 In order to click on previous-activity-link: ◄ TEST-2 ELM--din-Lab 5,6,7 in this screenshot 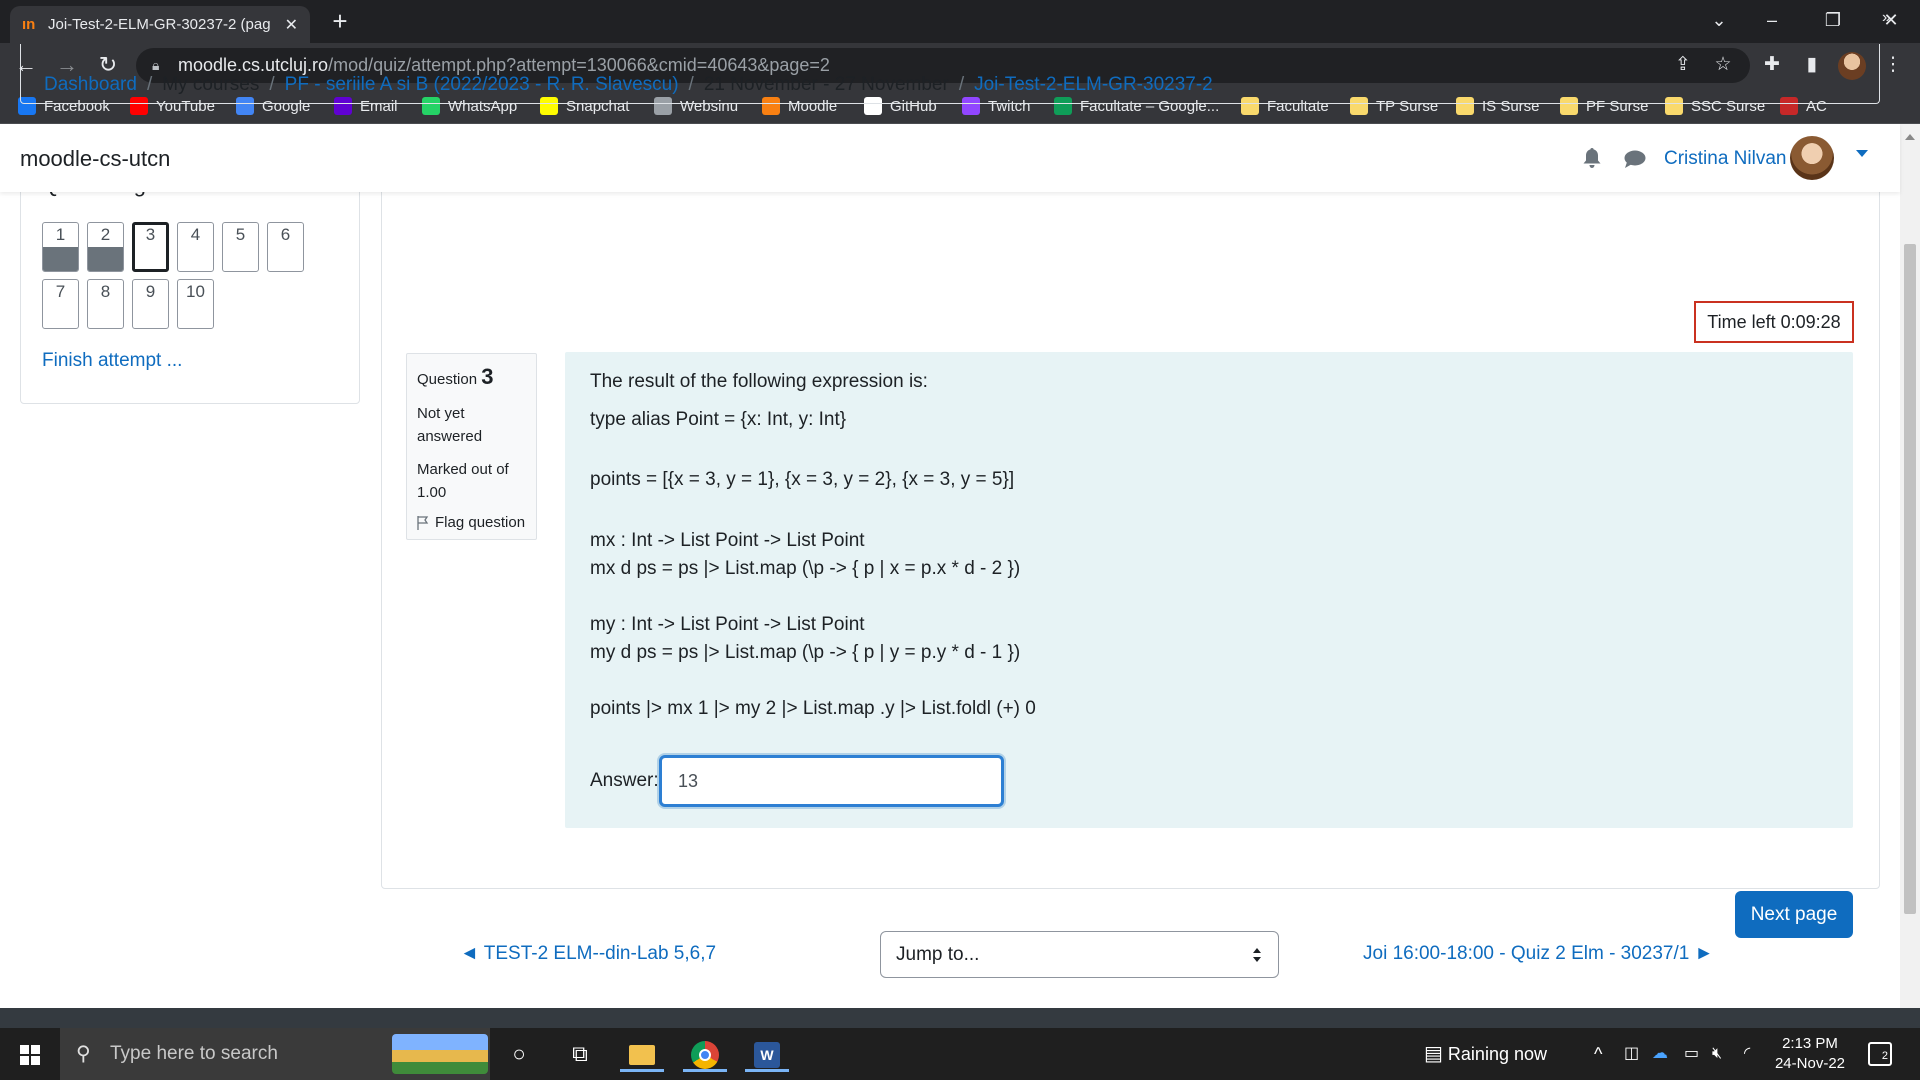, I will do `click(588, 954)`.